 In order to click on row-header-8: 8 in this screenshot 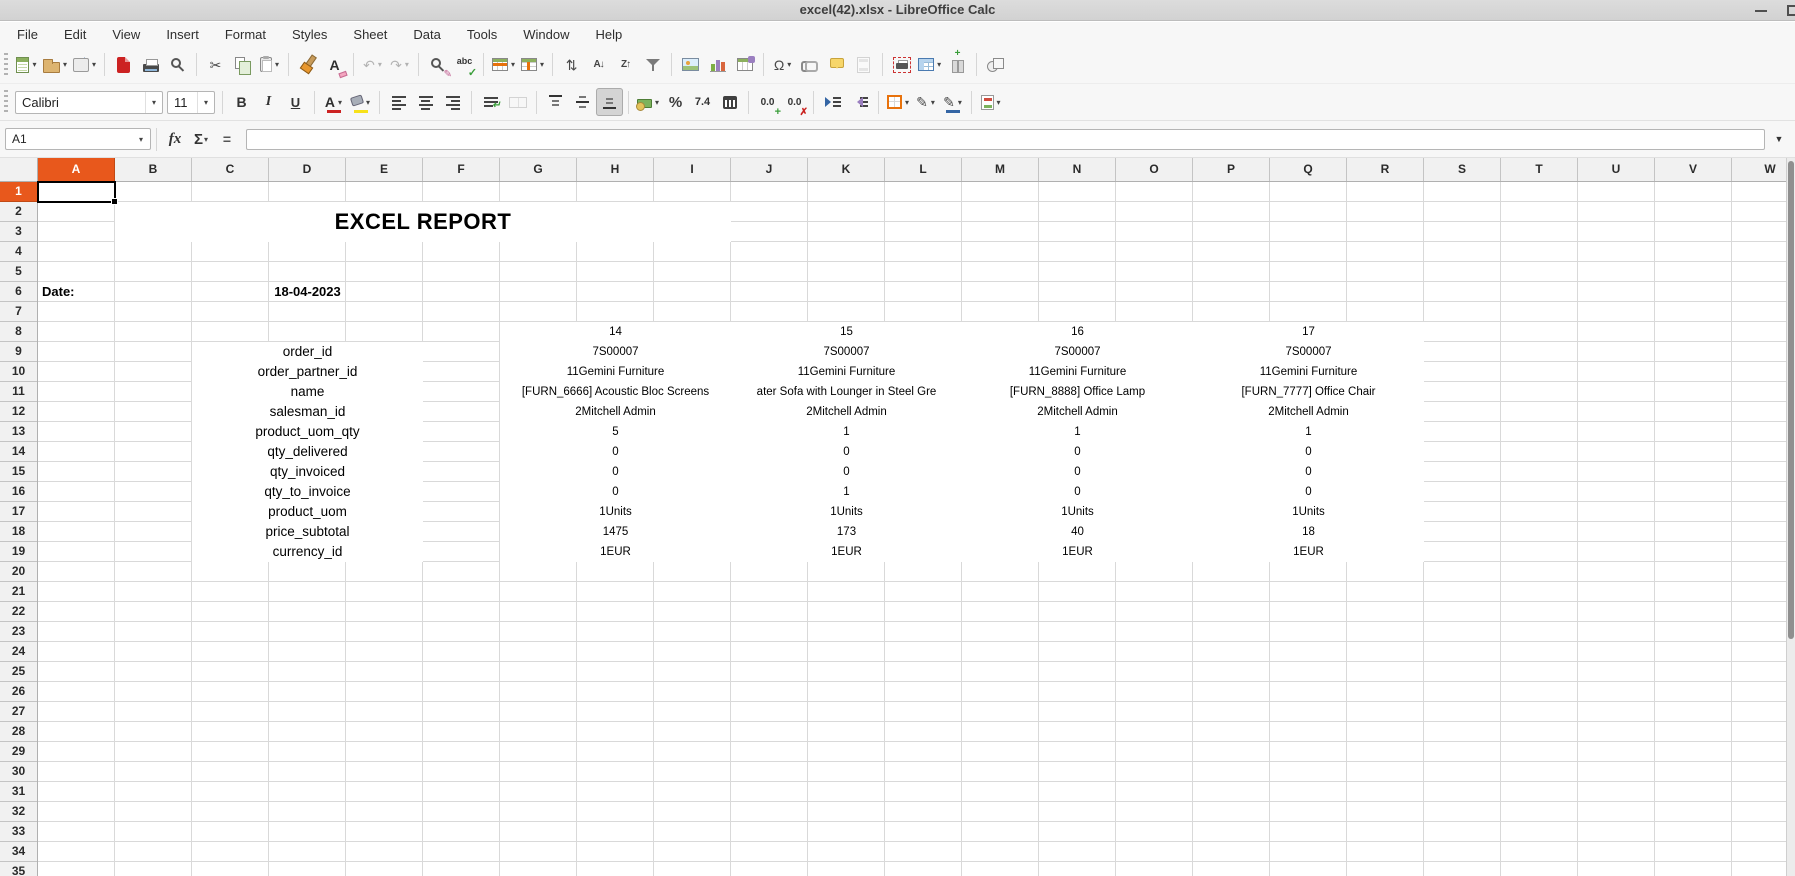, I will do `click(18, 332)`.